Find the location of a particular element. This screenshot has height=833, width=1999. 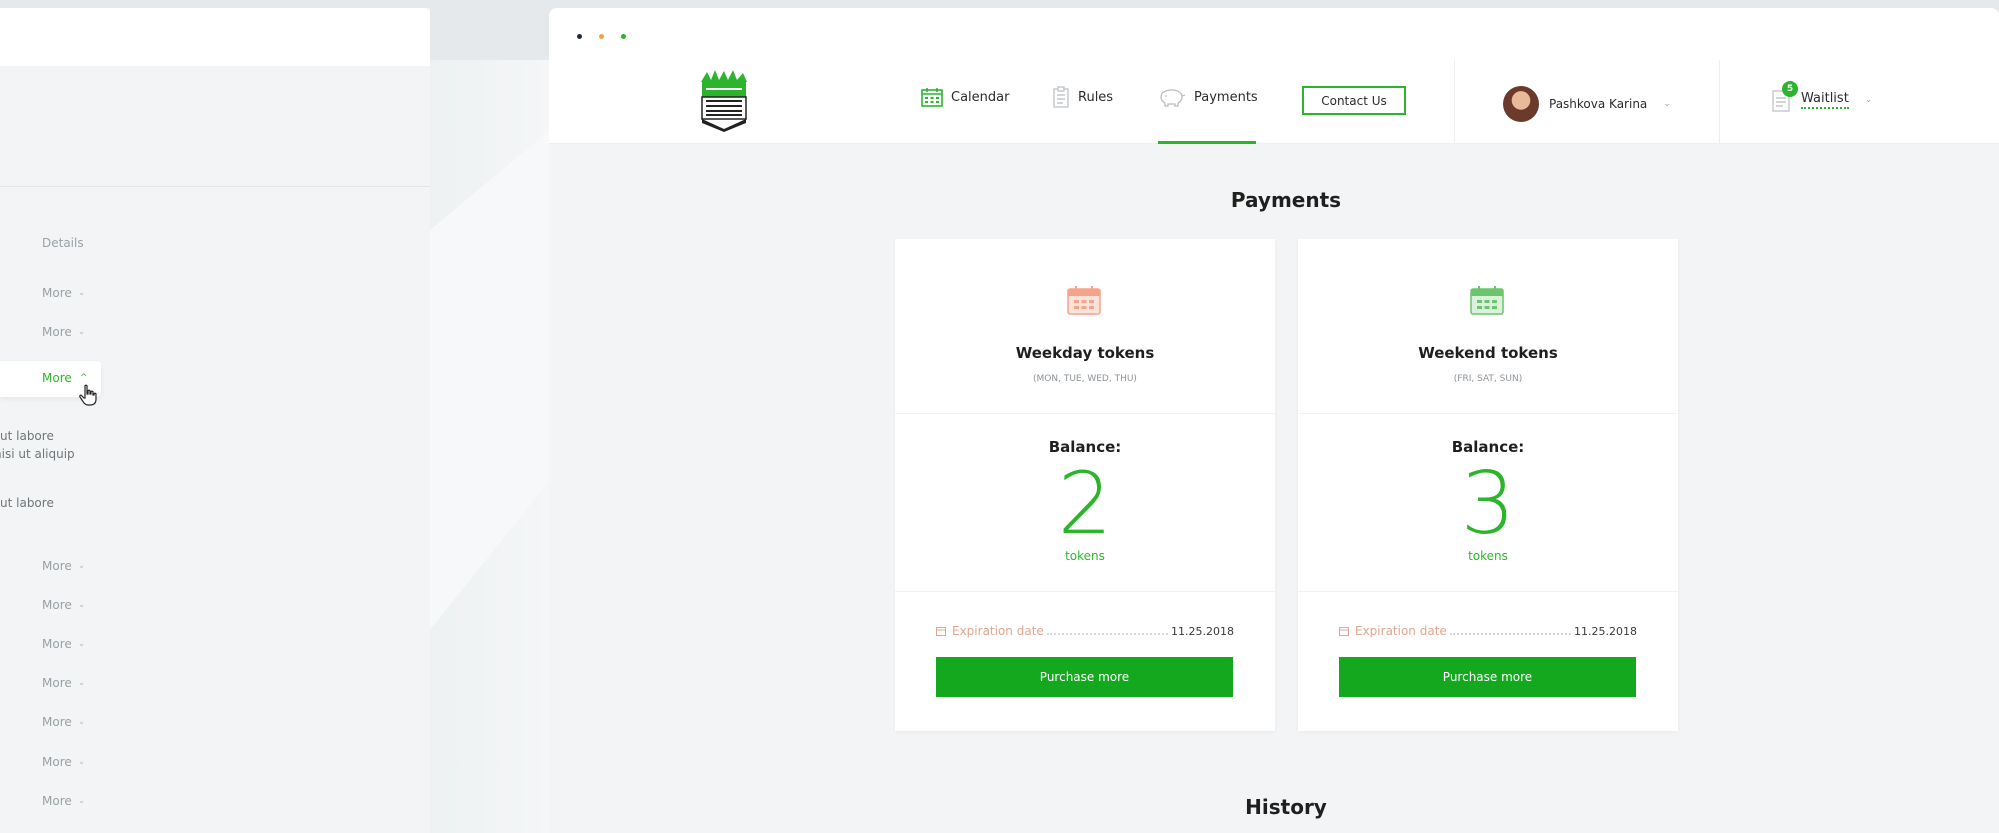

nav-calendar-label: Calendar is located at coordinates (980, 97).